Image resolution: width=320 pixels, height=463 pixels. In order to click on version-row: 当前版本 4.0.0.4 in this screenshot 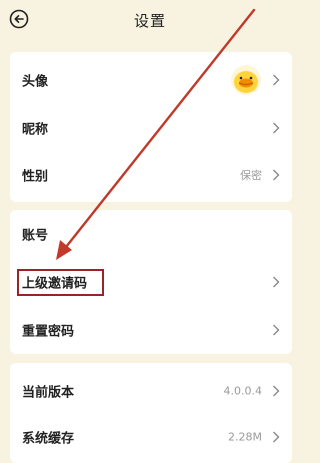, I will do `click(151, 391)`.